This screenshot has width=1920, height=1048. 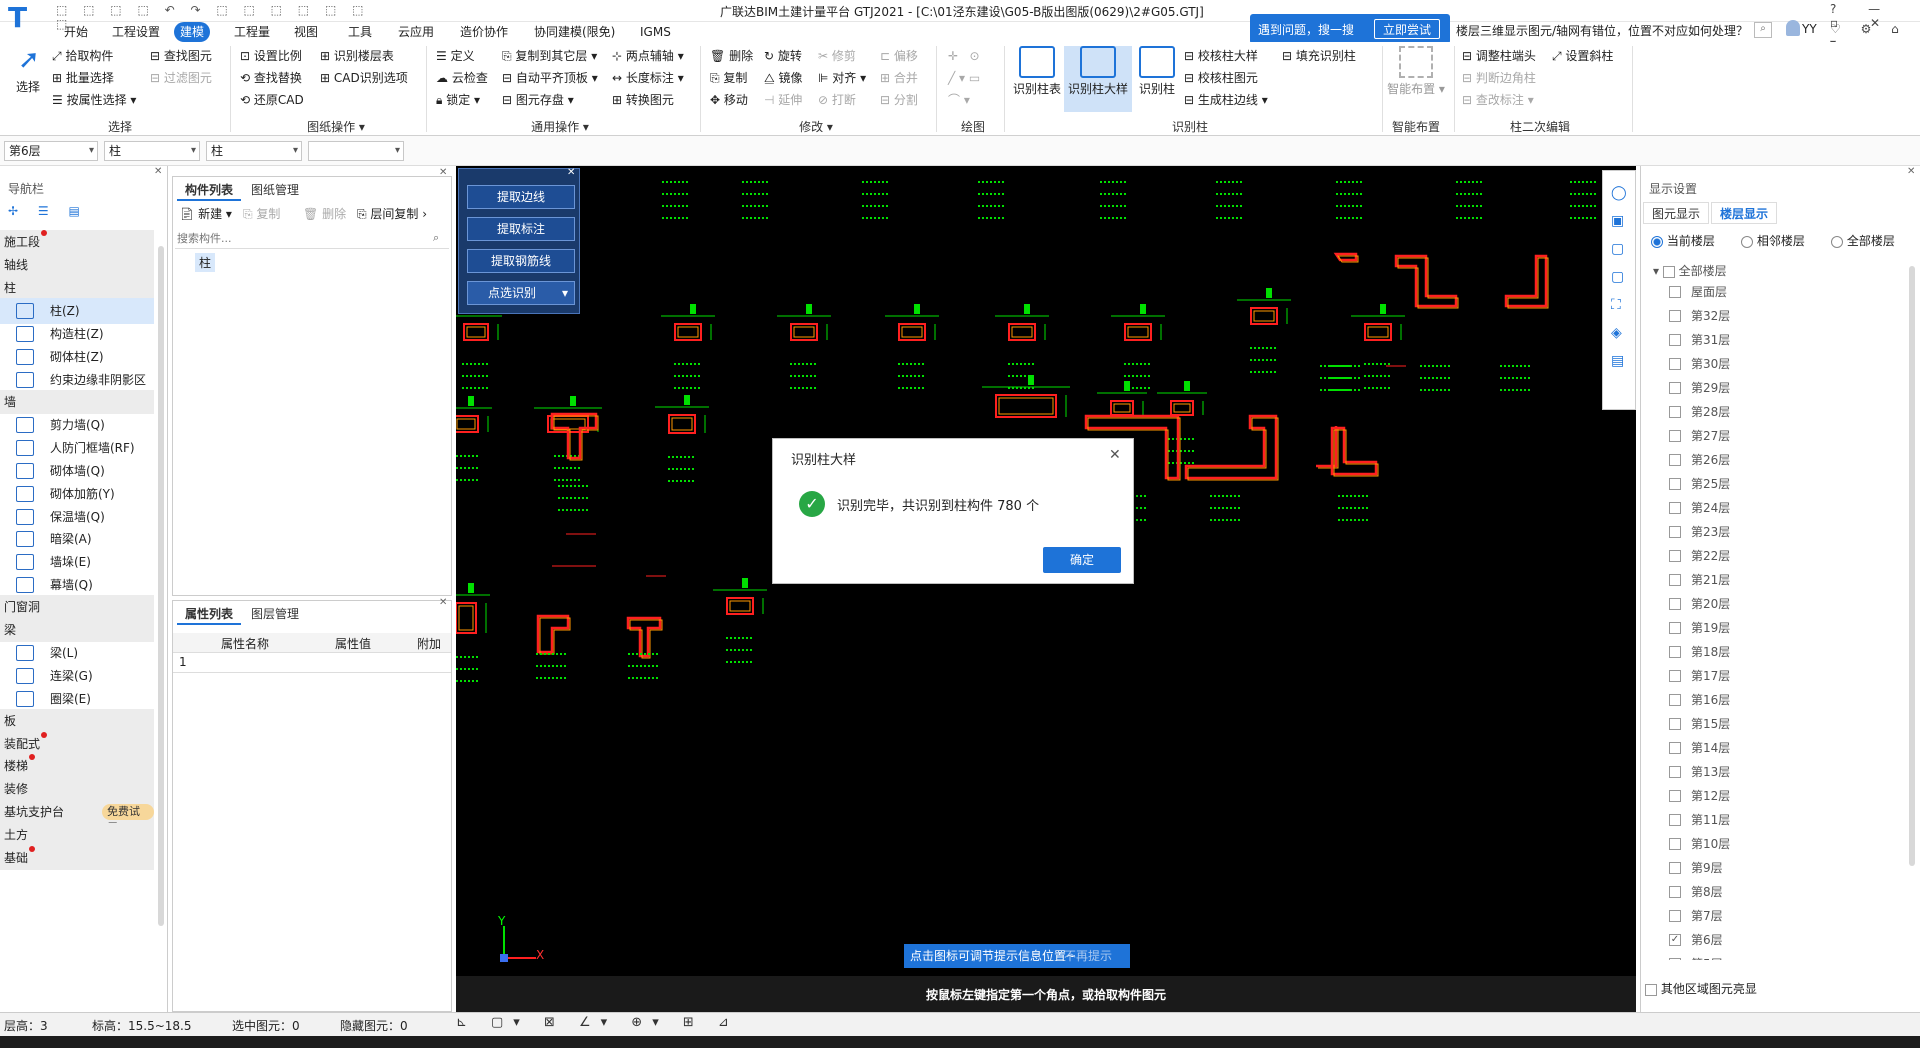 What do you see at coordinates (1416, 71) in the screenshot?
I see `smart-layout-button: 智能布置 ▾` at bounding box center [1416, 71].